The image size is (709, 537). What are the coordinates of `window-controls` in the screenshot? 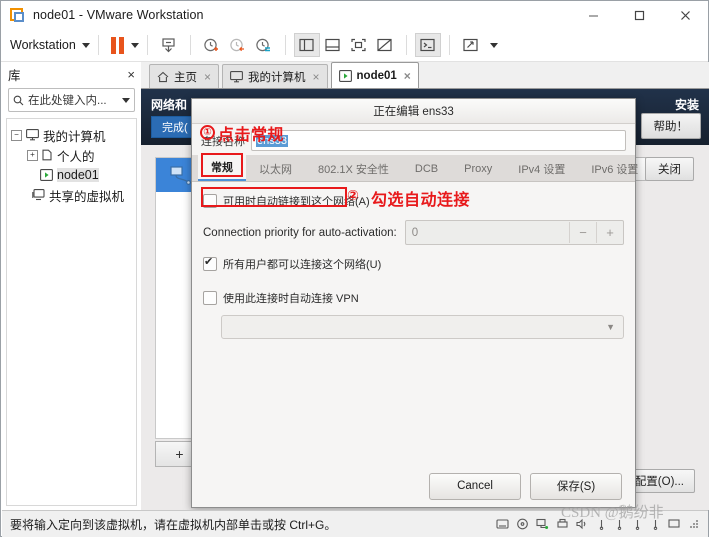 It's located at (639, 15).